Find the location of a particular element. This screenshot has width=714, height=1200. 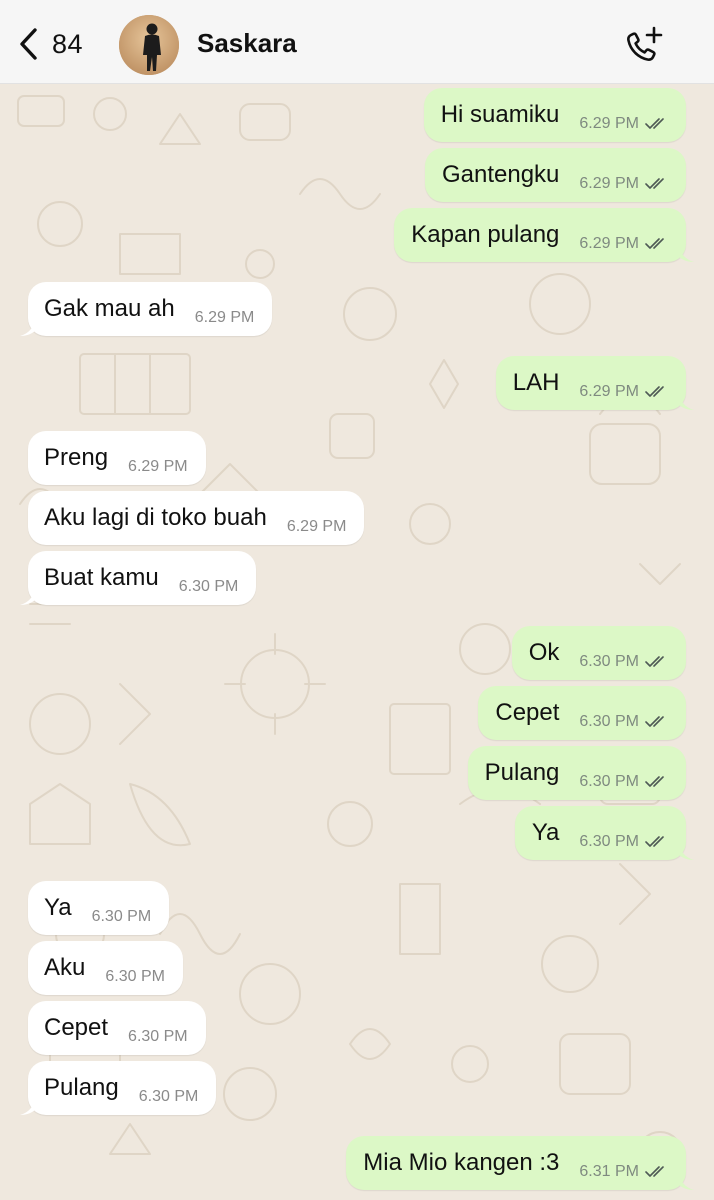

outgoing-message: Hi suamiku 6.29 PM is located at coordinates (554, 115).